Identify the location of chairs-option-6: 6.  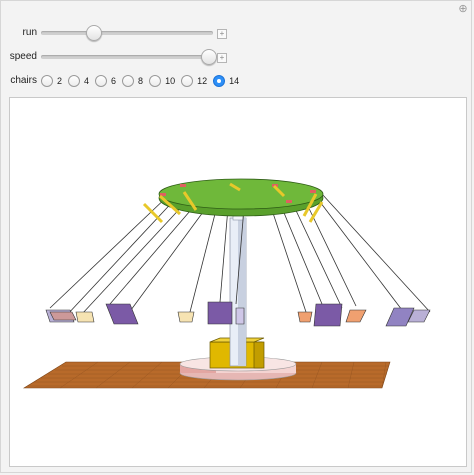
(105, 81).